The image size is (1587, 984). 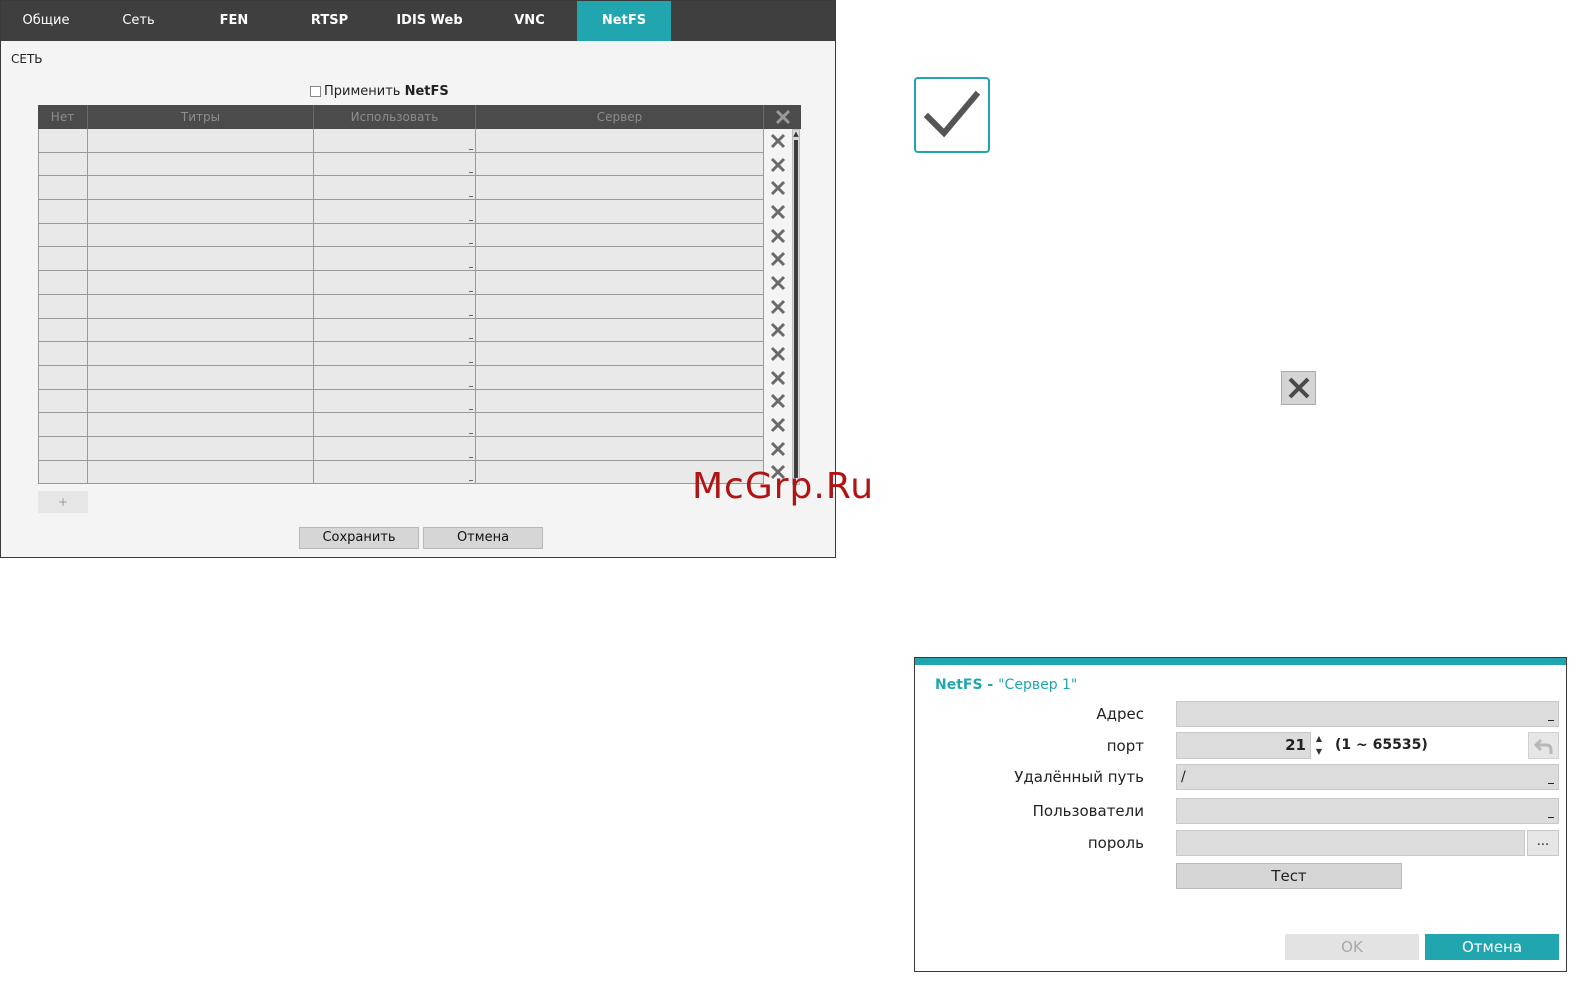 I want to click on ok-button: OK, so click(x=1352, y=947).